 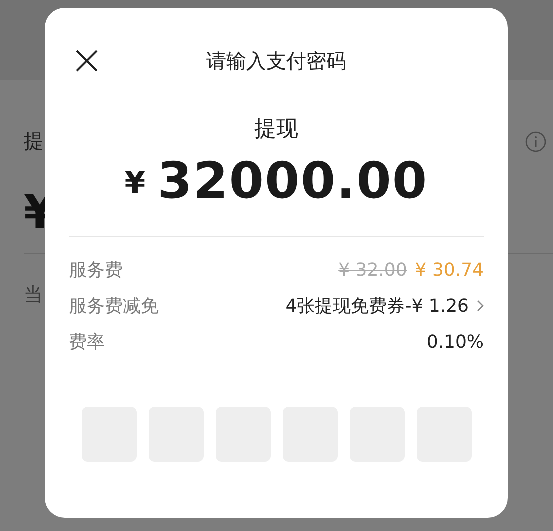 What do you see at coordinates (293, 181) in the screenshot?
I see `amount-value: 32000.00` at bounding box center [293, 181].